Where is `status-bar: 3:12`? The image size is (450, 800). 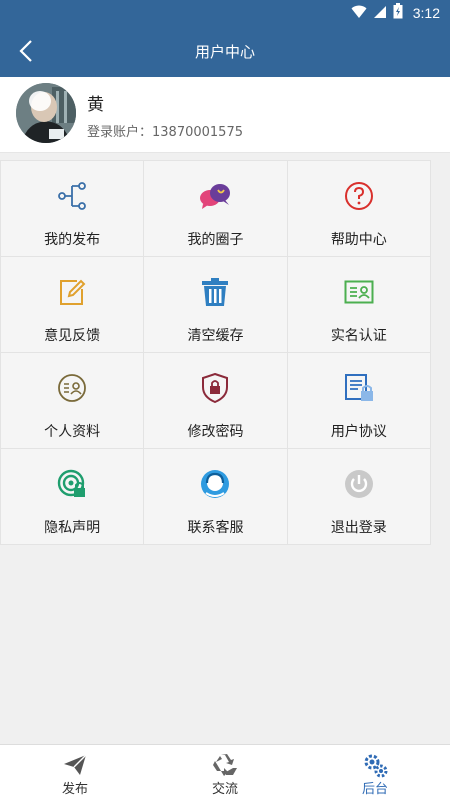 status-bar: 3:12 is located at coordinates (225, 12).